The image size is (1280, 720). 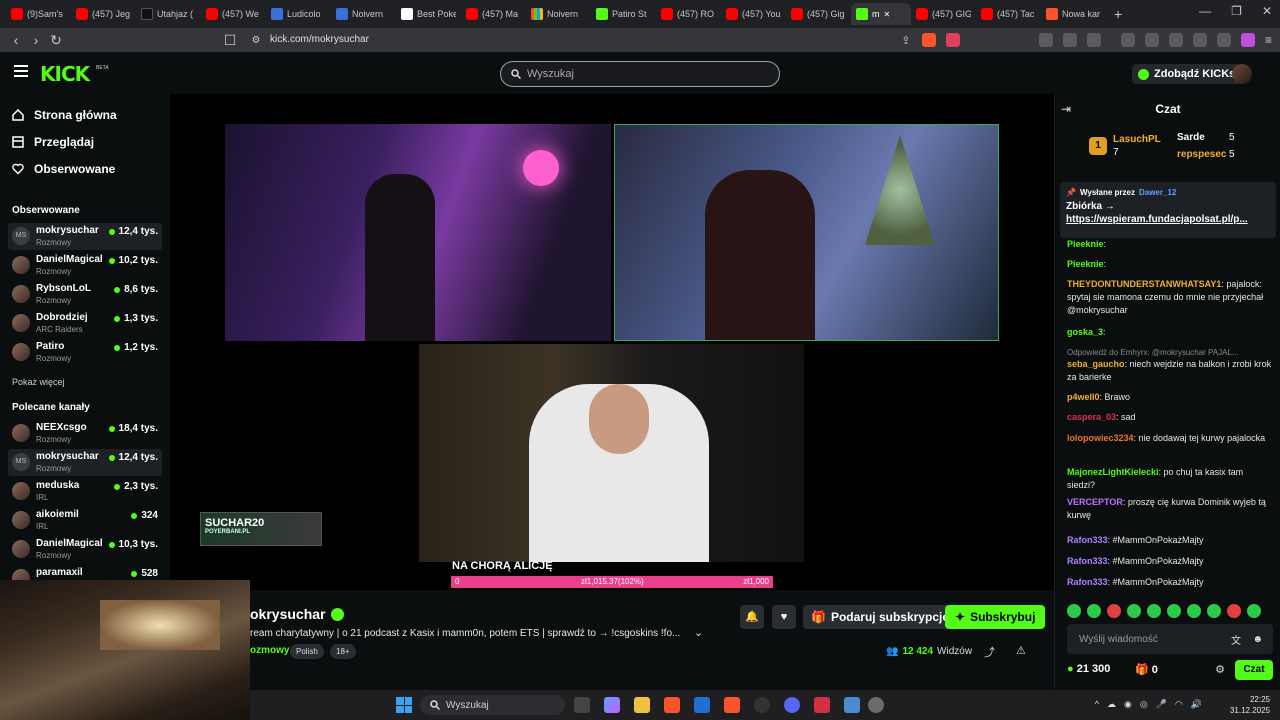 What do you see at coordinates (1157, 192) in the screenshot?
I see `pinned-by-user: Dawer_12` at bounding box center [1157, 192].